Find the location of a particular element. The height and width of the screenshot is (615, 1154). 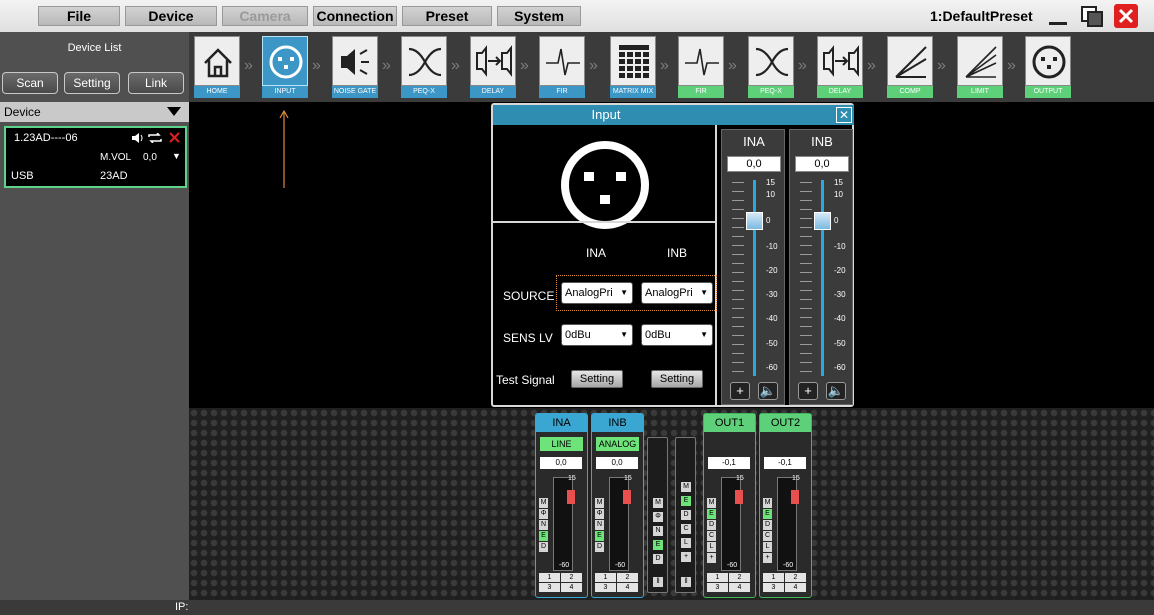

toolbar-button-home: HOME is located at coordinates (217, 67).